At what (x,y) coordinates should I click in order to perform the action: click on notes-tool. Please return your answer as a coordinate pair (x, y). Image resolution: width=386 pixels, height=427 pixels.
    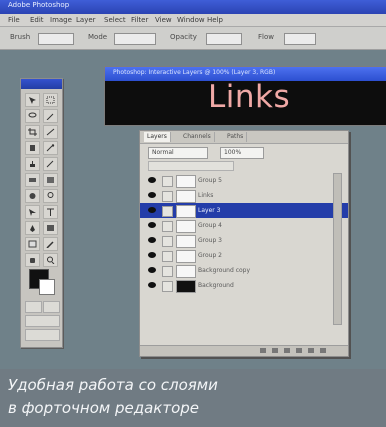
    Looking at the image, I should click on (32, 244).